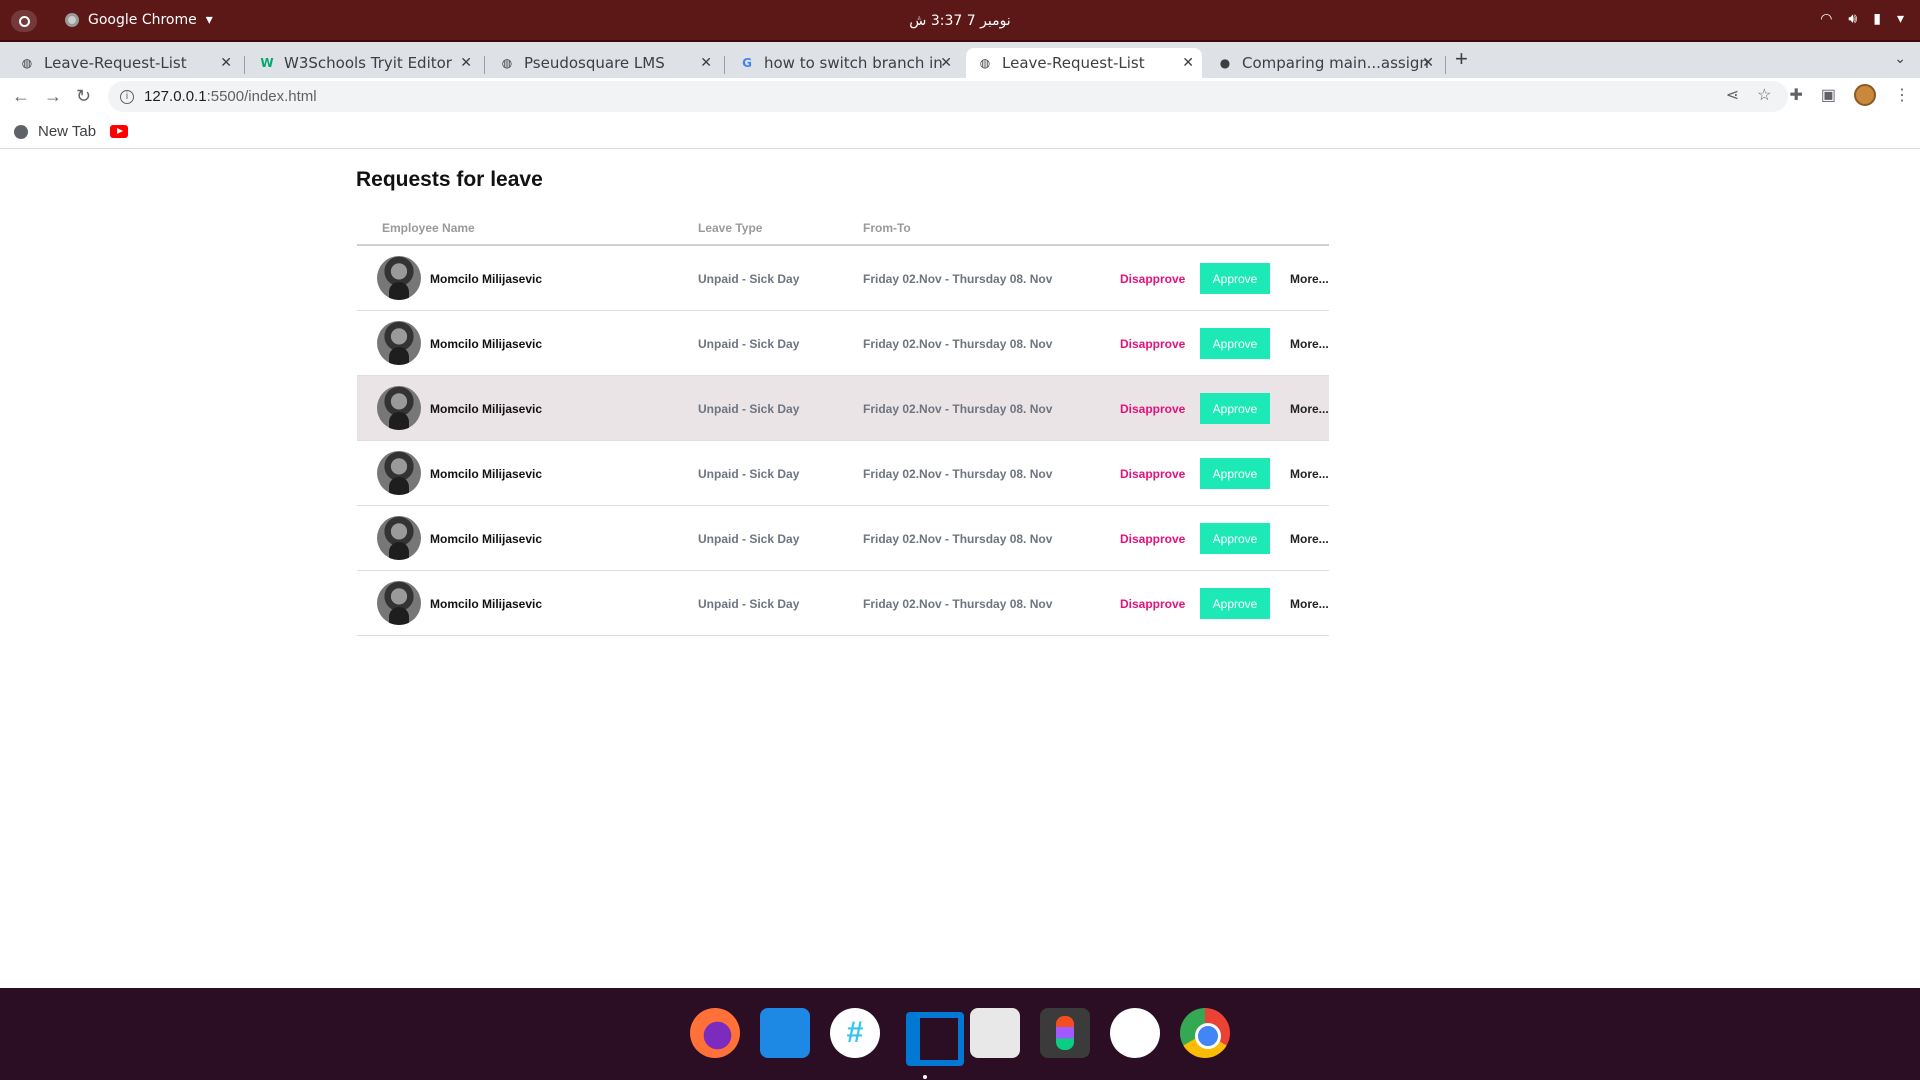 The width and height of the screenshot is (1920, 1080). Describe the element at coordinates (1336, 63) in the screenshot. I see `tab-title: Comparing main...assignm` at that location.